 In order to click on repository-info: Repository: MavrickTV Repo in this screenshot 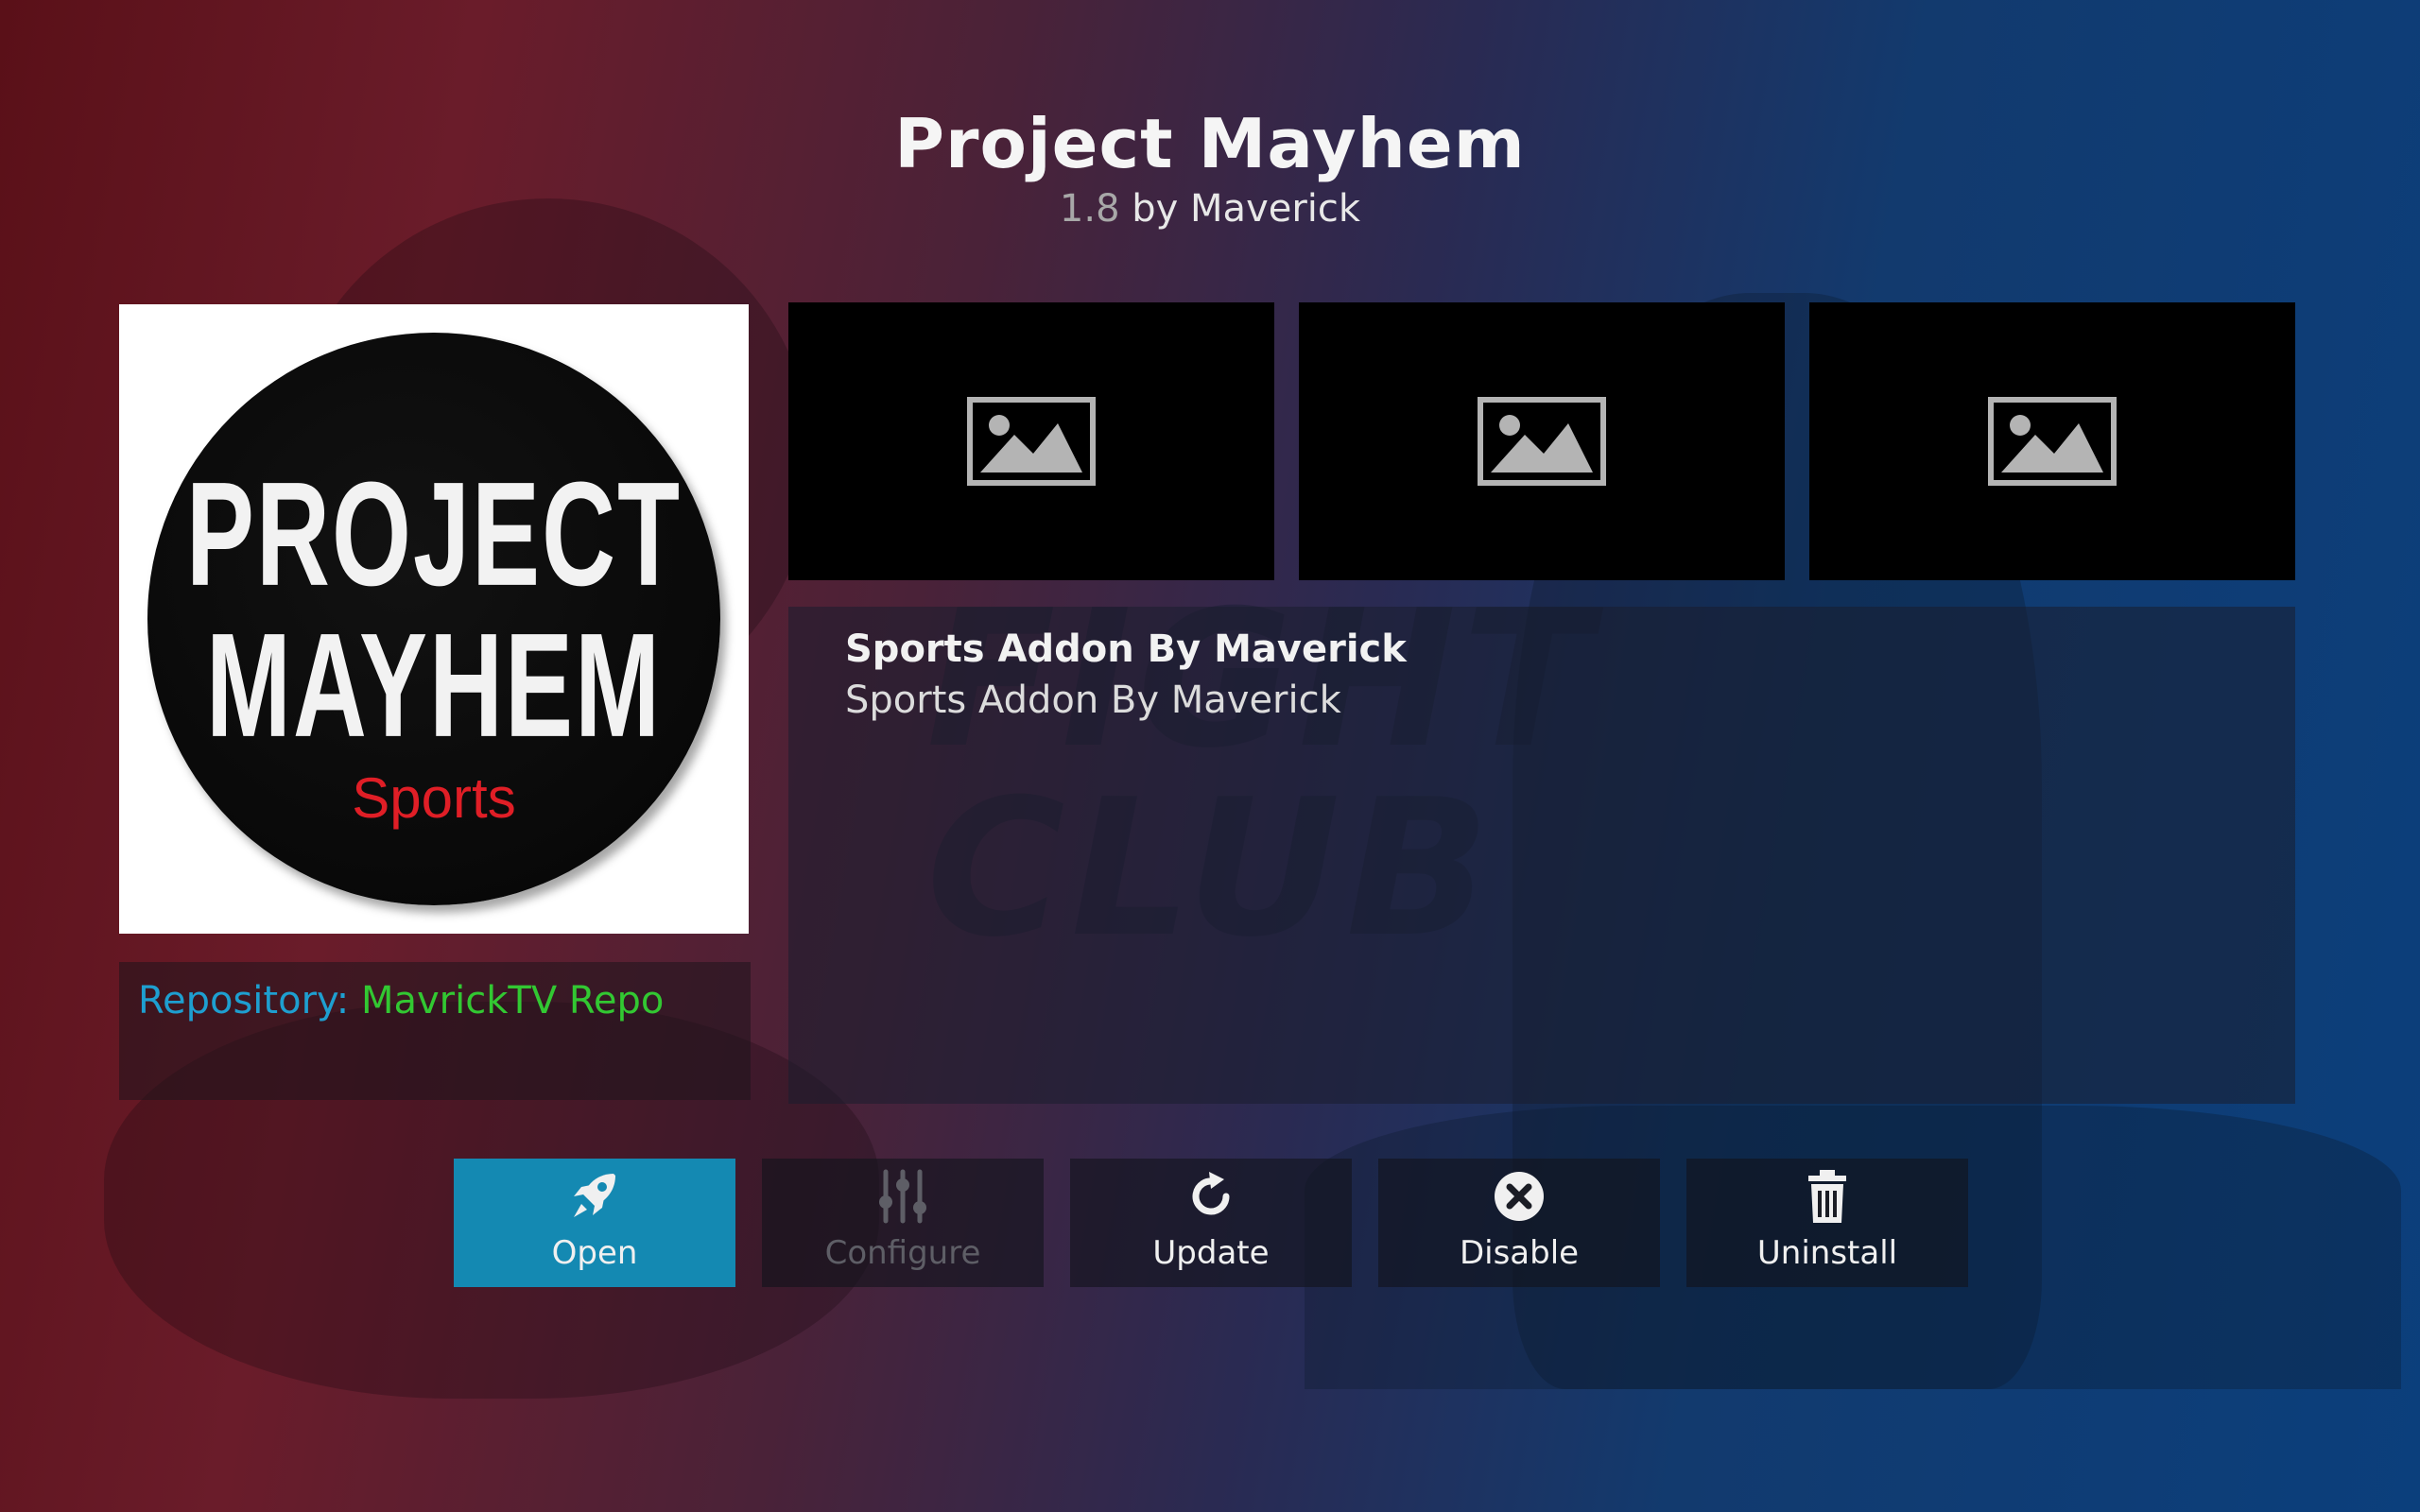, I will do `click(435, 1031)`.